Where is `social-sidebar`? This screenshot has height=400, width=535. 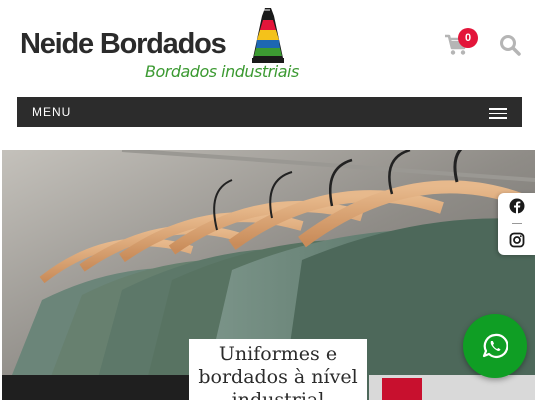
social-sidebar is located at coordinates (516, 224).